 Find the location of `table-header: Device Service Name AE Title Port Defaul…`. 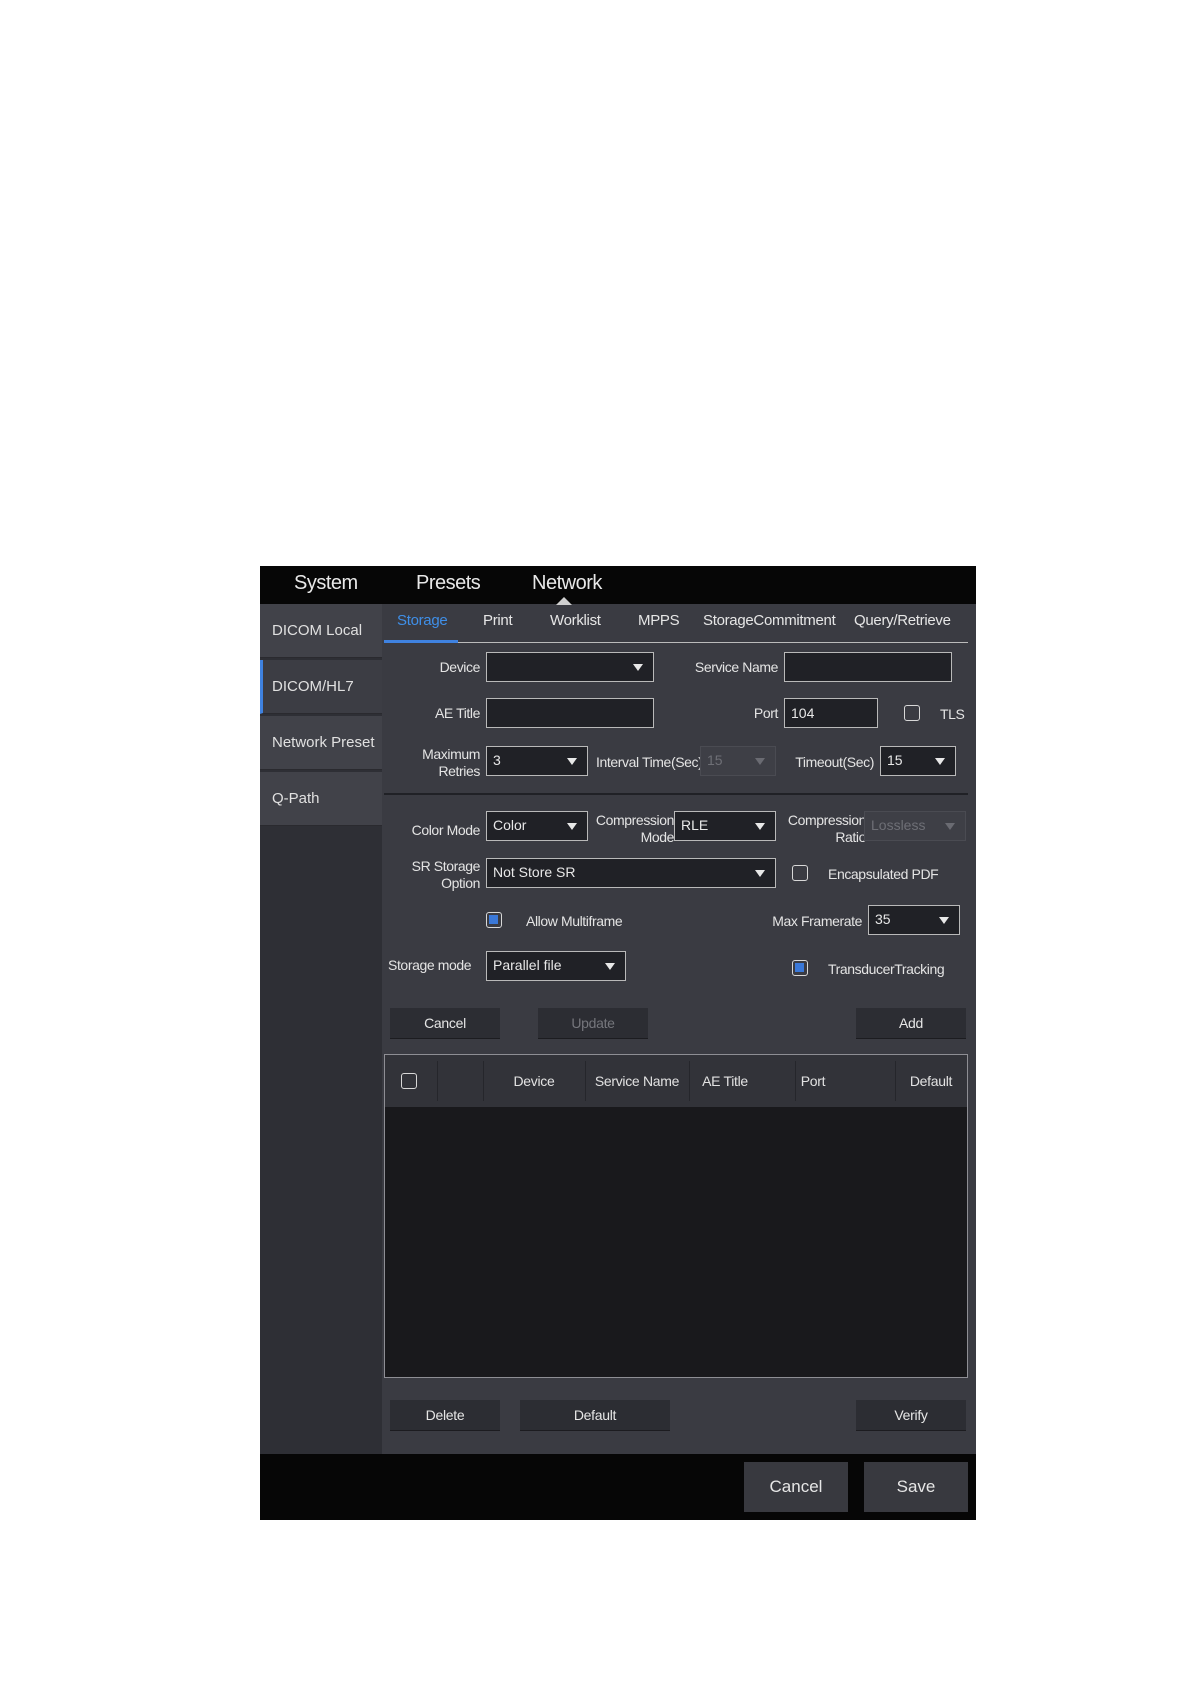

table-header: Device Service Name AE Title Port Defaul… is located at coordinates (676, 1081).